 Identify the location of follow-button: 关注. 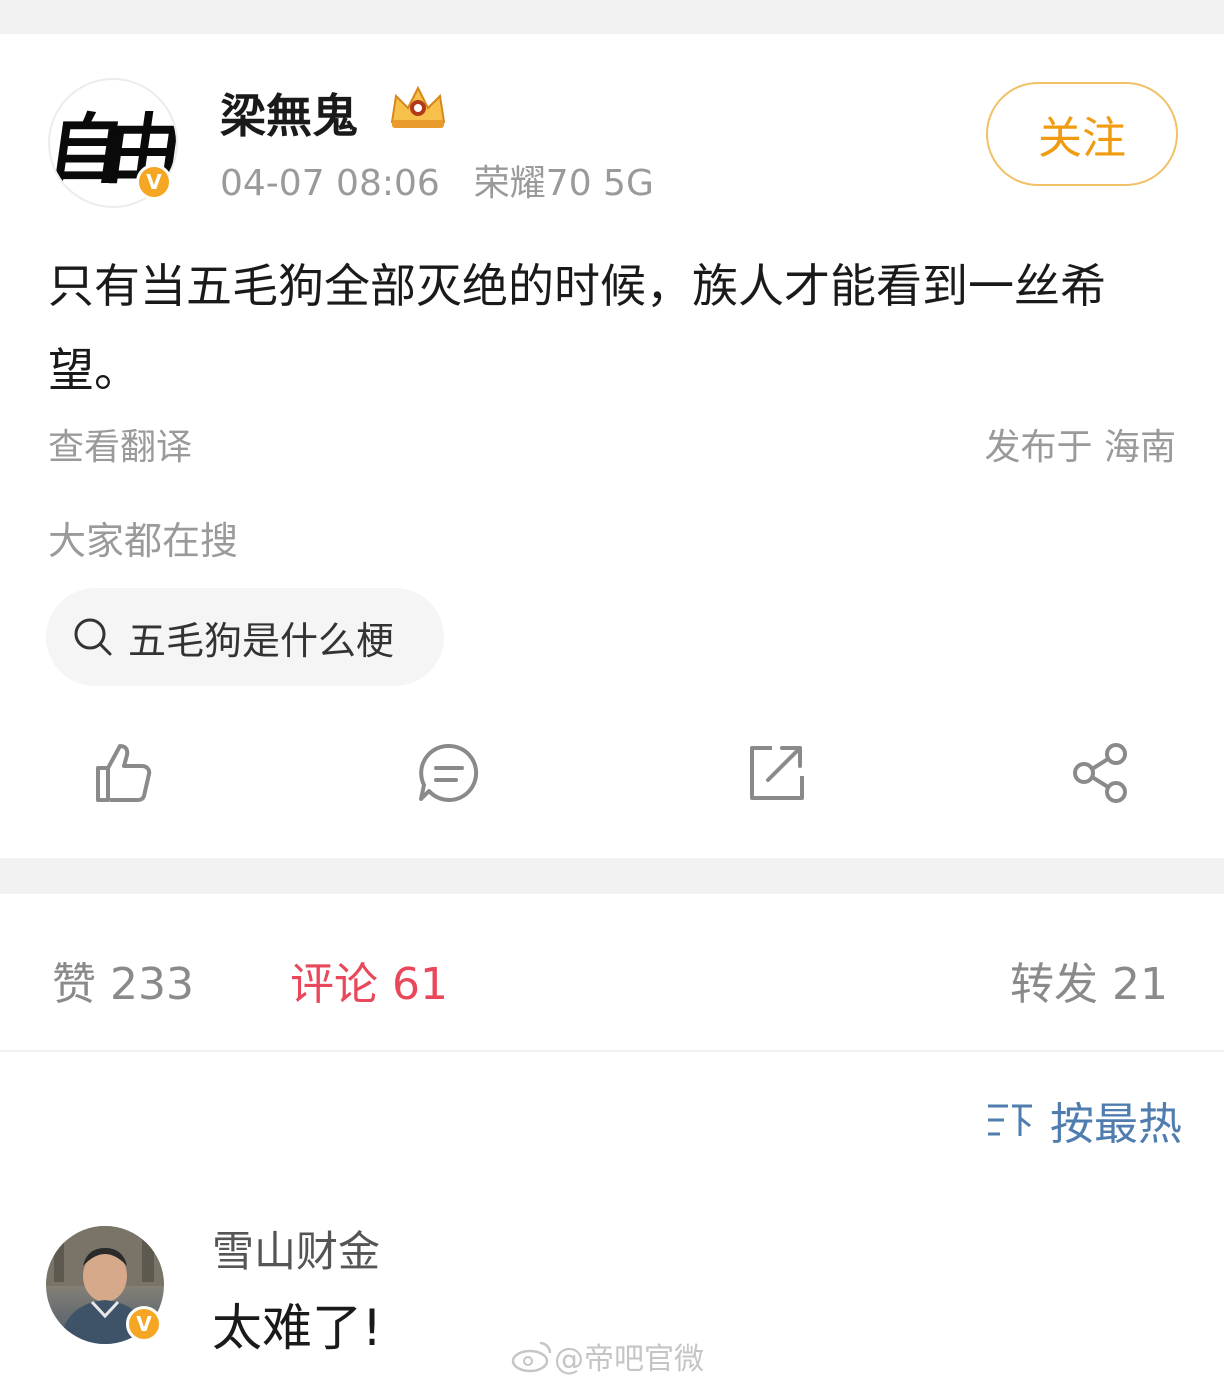
(1082, 134).